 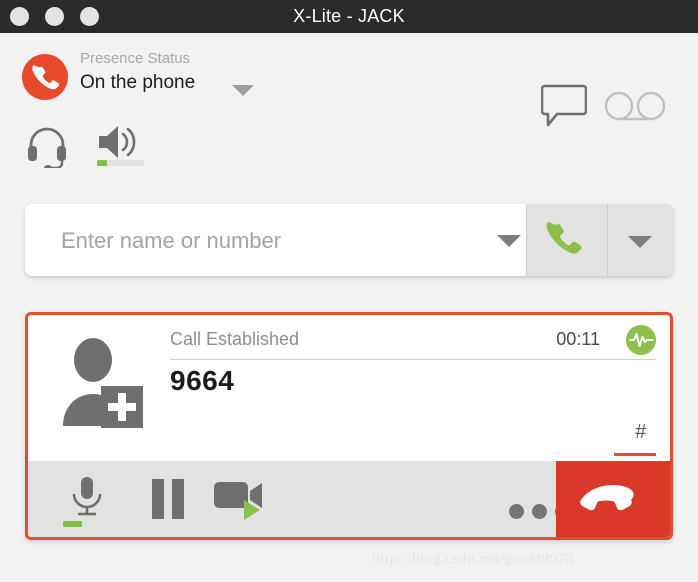 I want to click on call-header-divider, so click(x=413, y=359).